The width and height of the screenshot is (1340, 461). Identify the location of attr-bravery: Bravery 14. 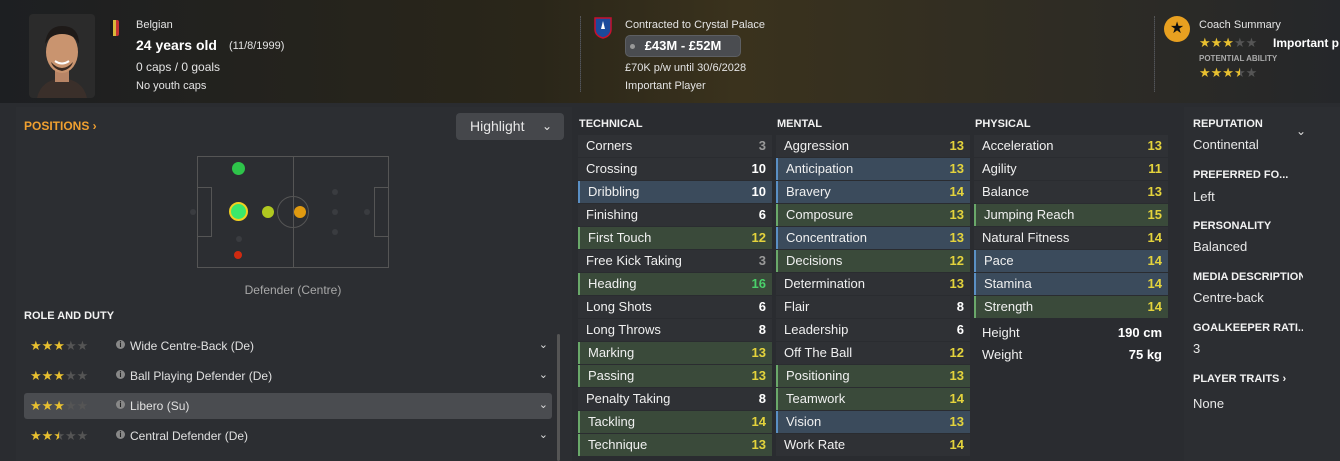
(873, 192).